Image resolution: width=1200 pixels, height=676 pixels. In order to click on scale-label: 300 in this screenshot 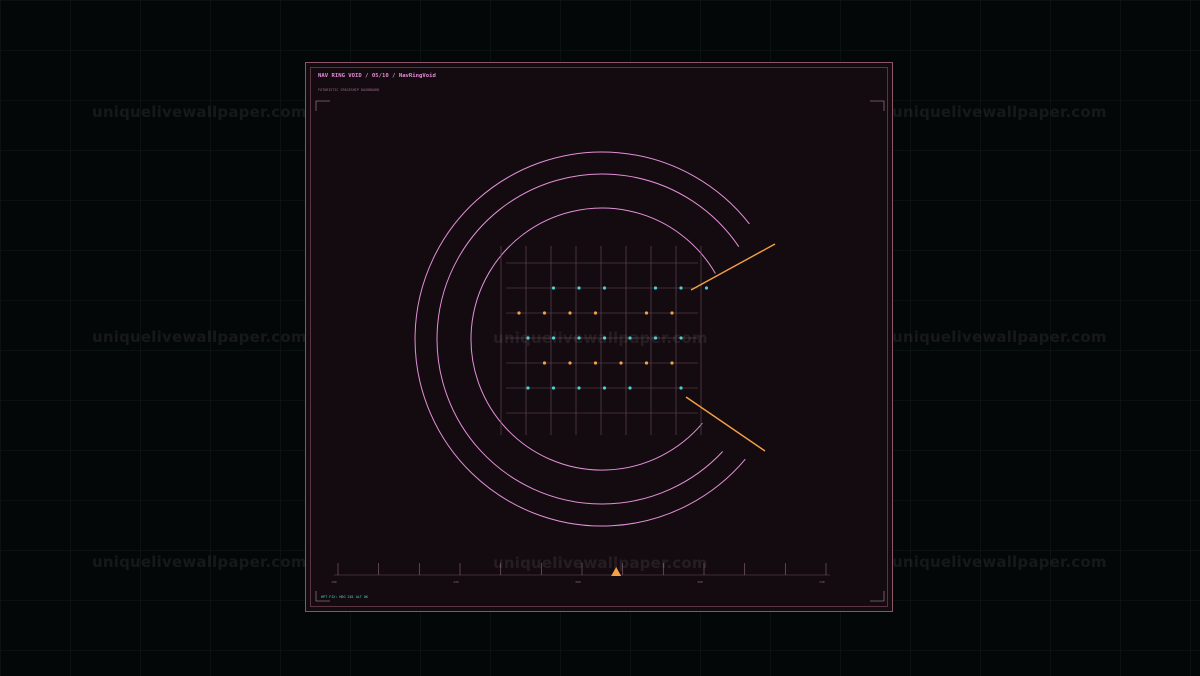, I will do `click(700, 582)`.